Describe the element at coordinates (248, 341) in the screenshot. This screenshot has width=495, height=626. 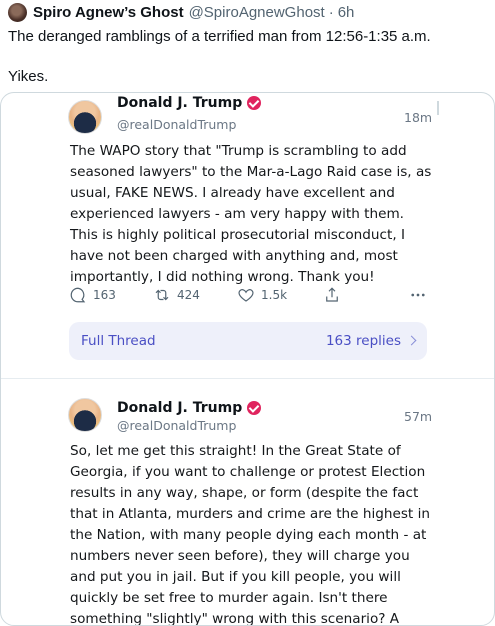
I see `full-thread-link: Full Thread 163 replies` at that location.